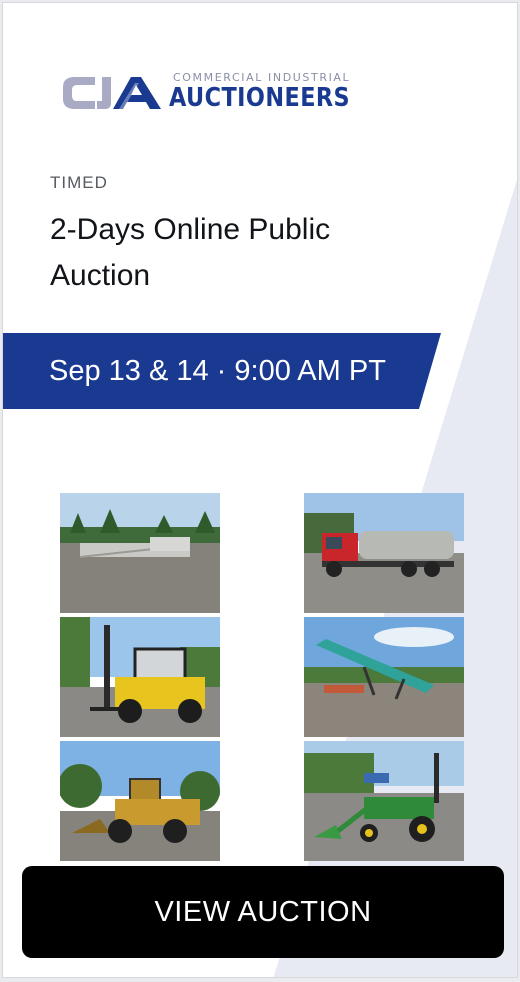 This screenshot has height=982, width=520. Describe the element at coordinates (384, 677) in the screenshot. I see `photo-stacker-conveyor` at that location.